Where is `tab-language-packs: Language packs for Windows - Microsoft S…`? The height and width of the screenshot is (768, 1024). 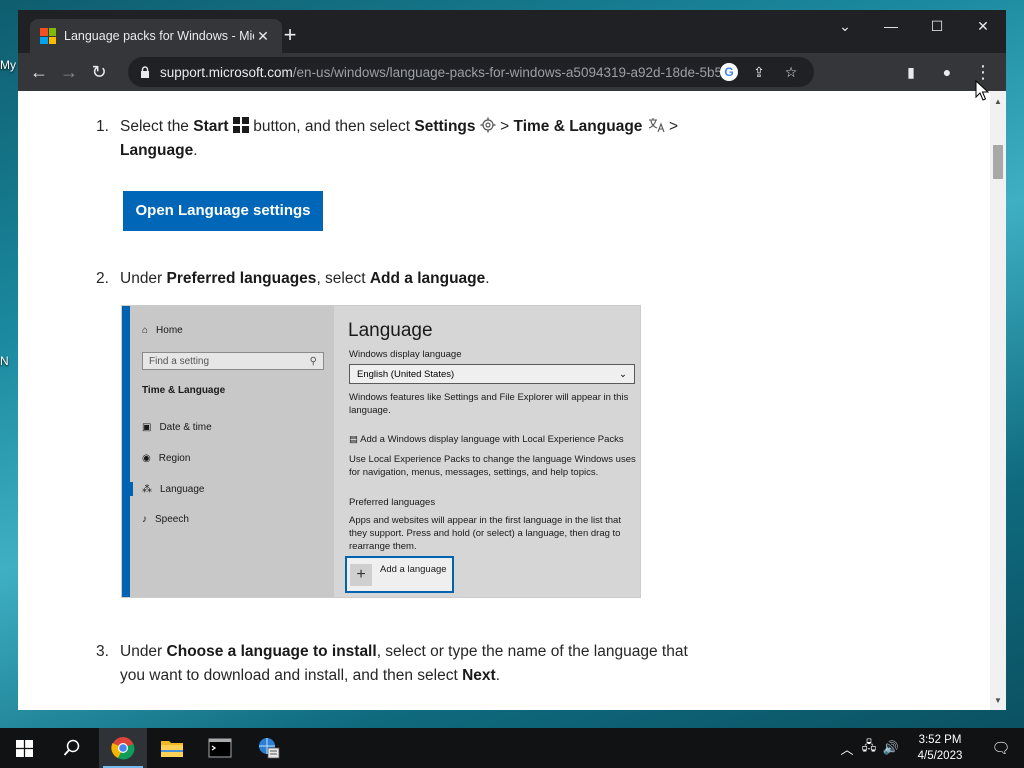
tab-language-packs: Language packs for Windows - Microsoft S… is located at coordinates (156, 36).